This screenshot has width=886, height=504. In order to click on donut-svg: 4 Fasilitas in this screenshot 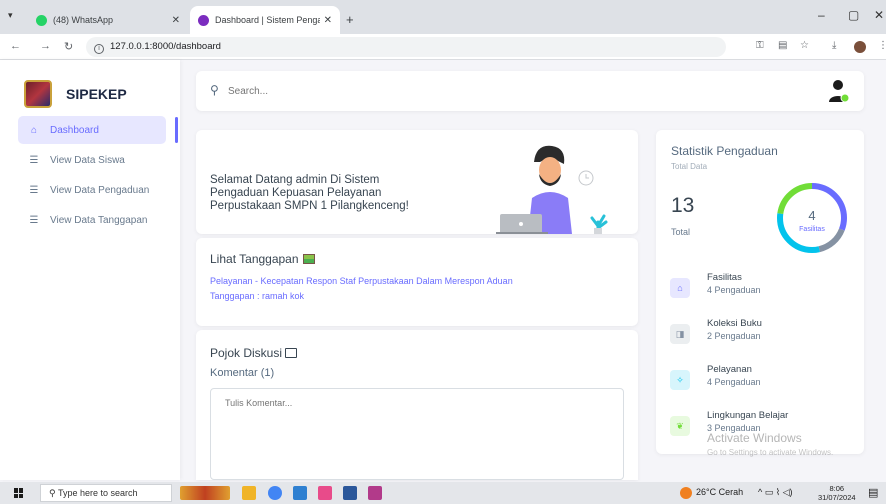, I will do `click(812, 218)`.